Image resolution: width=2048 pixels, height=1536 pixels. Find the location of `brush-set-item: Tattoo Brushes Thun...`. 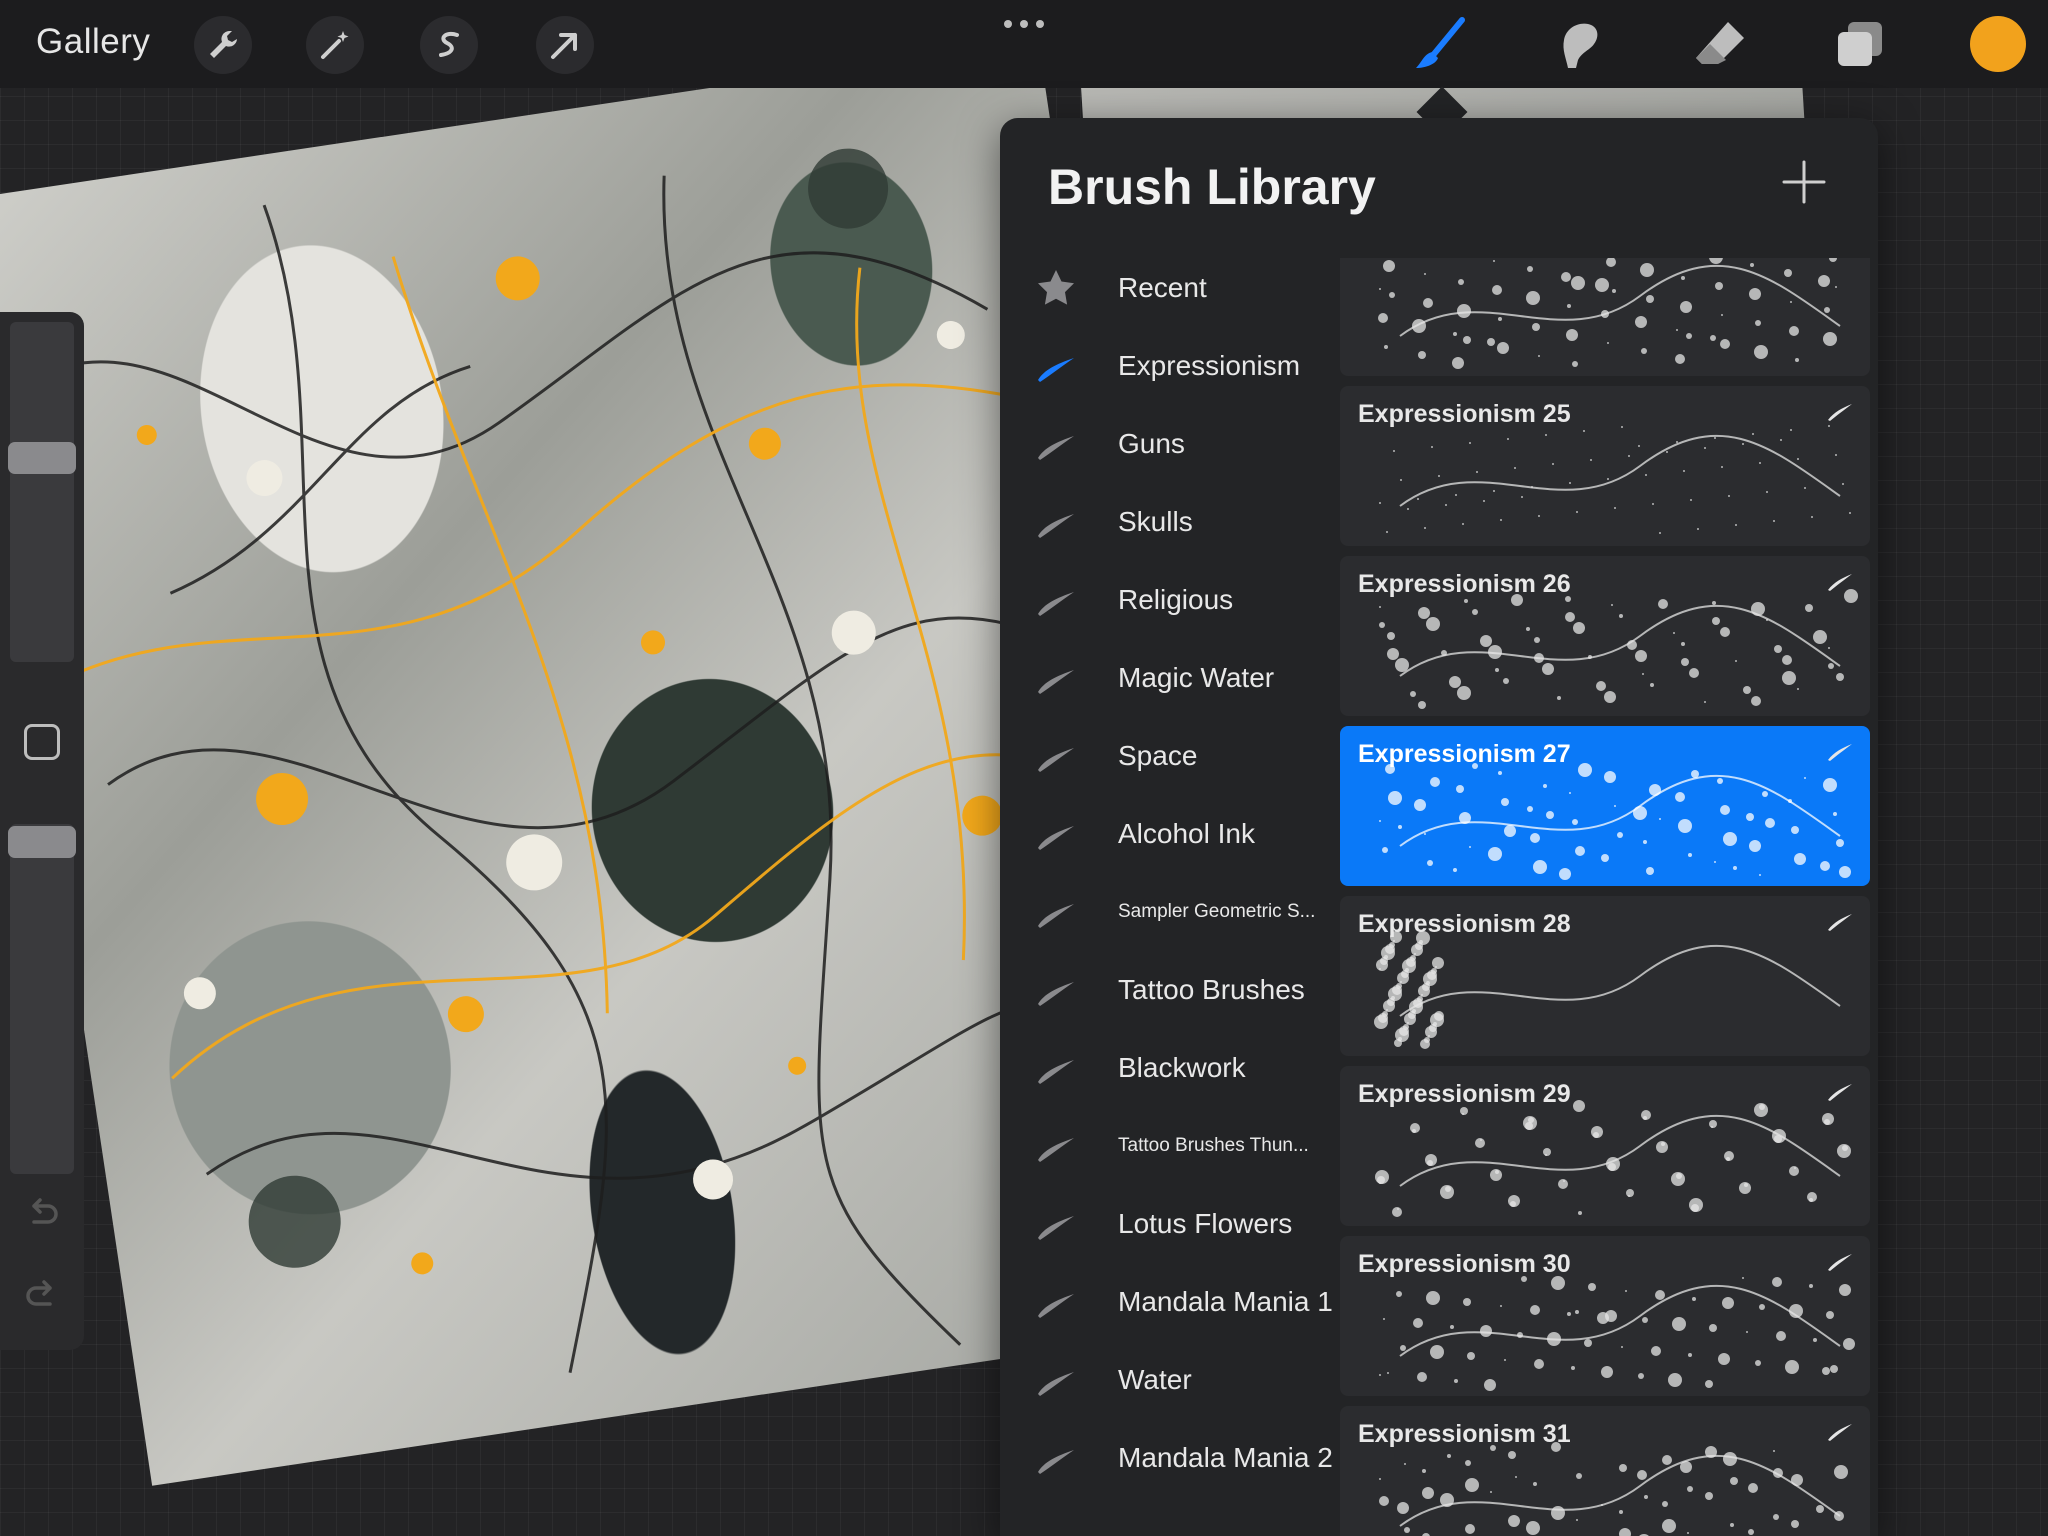

brush-set-item: Tattoo Brushes Thun... is located at coordinates (1170, 1146).